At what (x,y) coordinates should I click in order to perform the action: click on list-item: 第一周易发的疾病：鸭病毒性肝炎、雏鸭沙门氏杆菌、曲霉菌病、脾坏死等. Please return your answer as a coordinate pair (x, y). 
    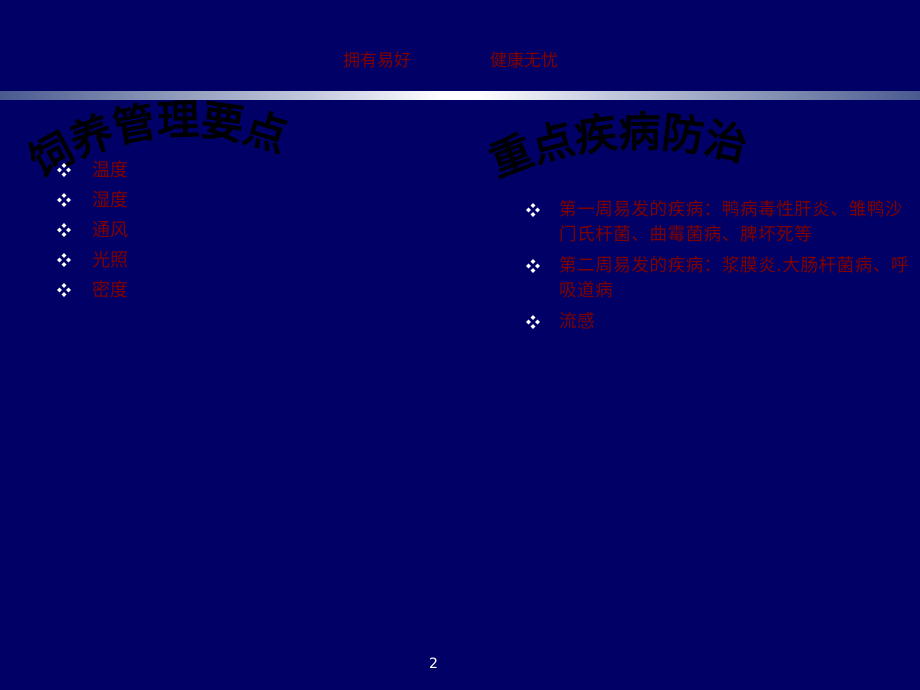
    Looking at the image, I should click on (717, 223).